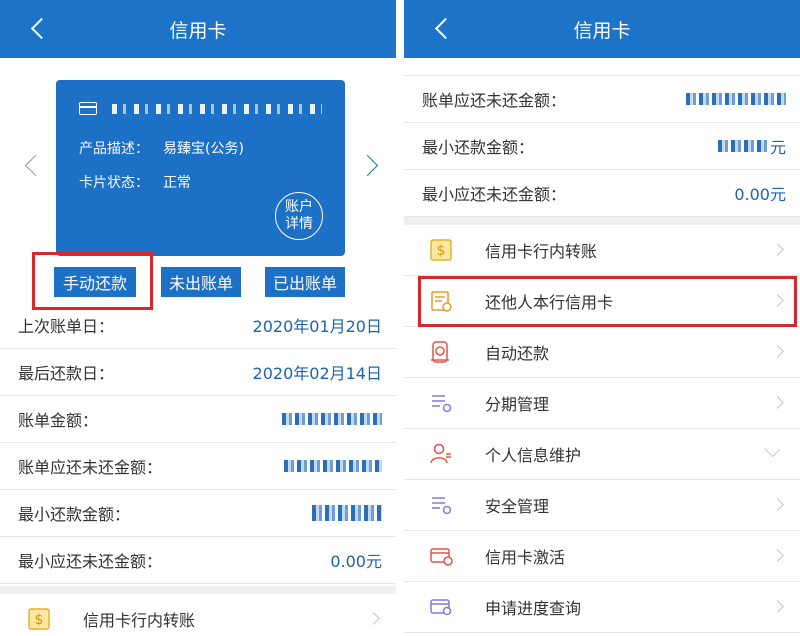 This screenshot has height=636, width=800. I want to click on status-value: 正常, so click(177, 183).